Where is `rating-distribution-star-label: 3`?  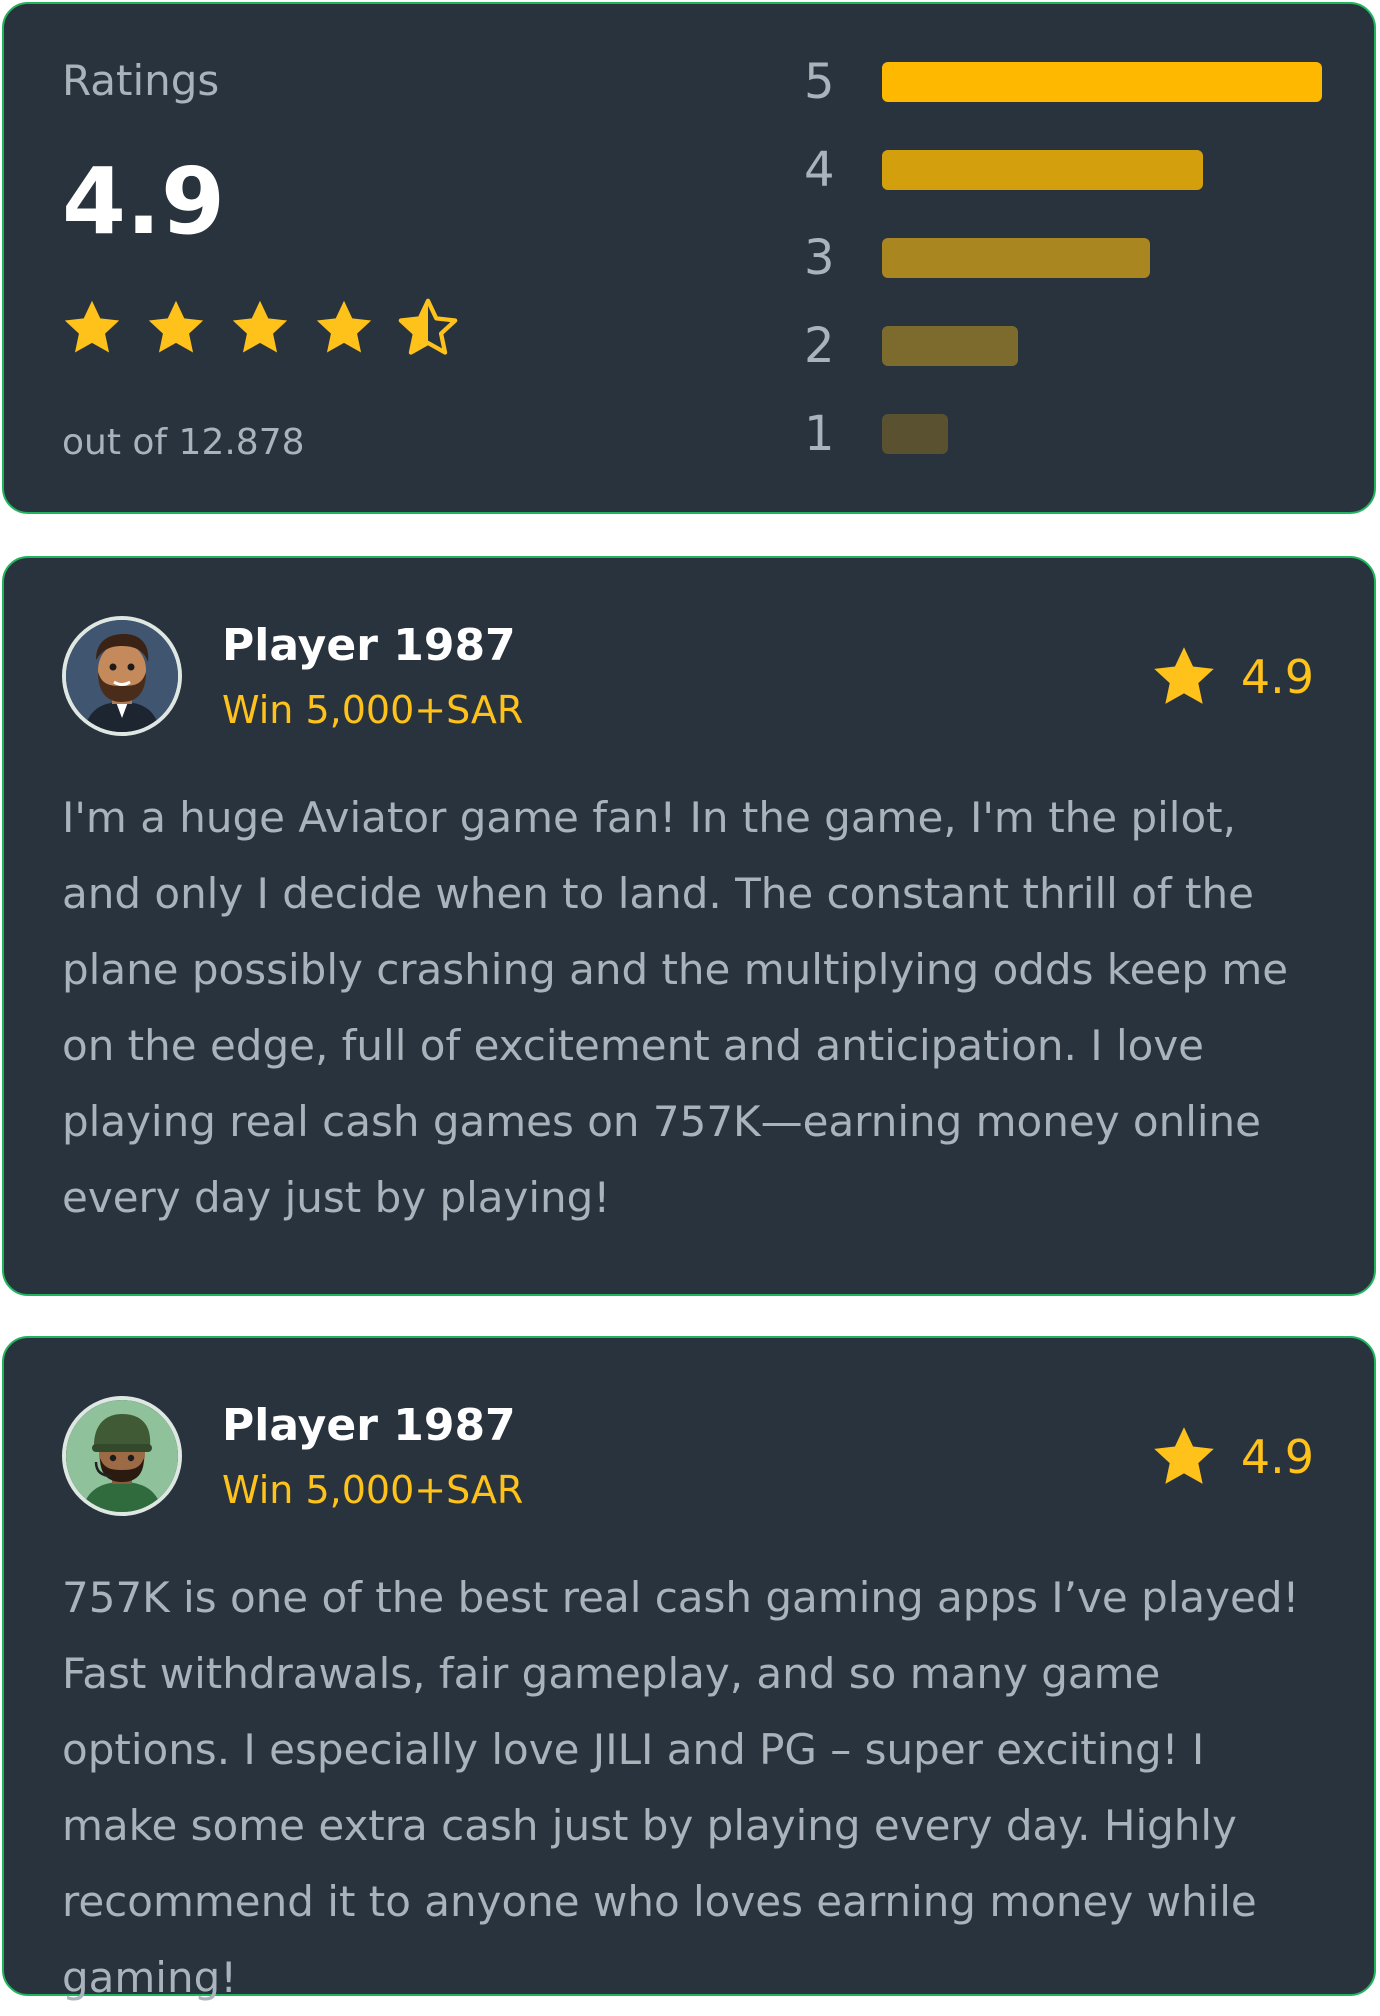
rating-distribution-star-label: 3 is located at coordinates (819, 258).